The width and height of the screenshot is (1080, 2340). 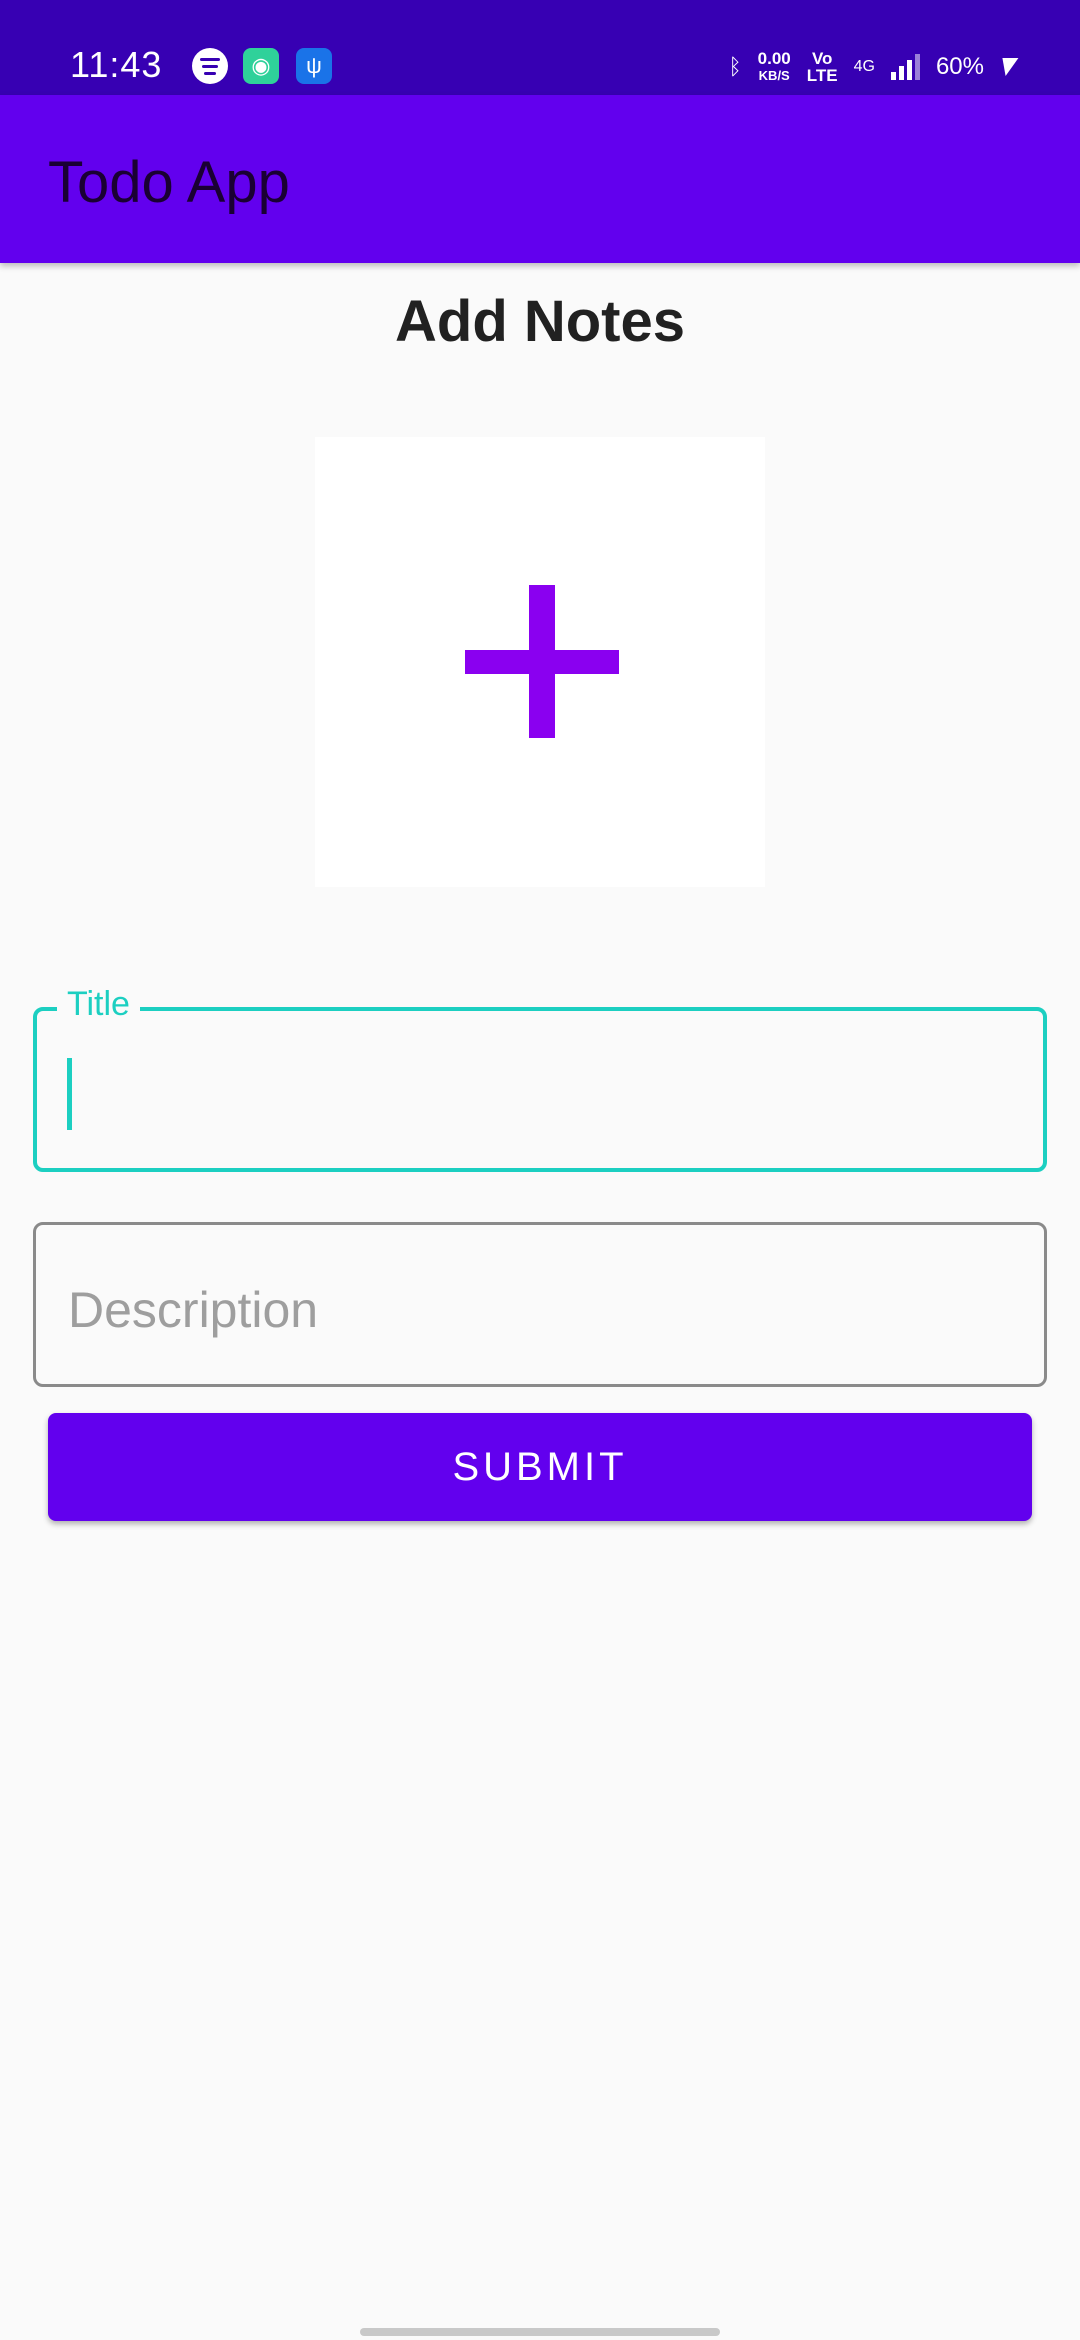 What do you see at coordinates (735, 66) in the screenshot?
I see `bluetooth-icon: ᛒ` at bounding box center [735, 66].